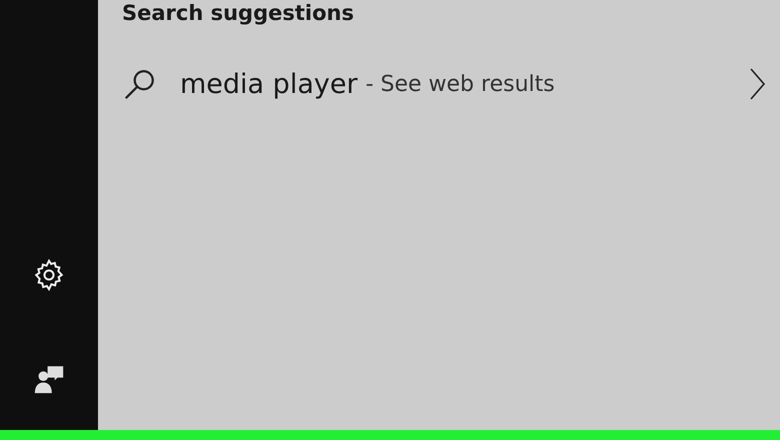 The image size is (780, 440). What do you see at coordinates (757, 84) in the screenshot?
I see `chevron-icon` at bounding box center [757, 84].